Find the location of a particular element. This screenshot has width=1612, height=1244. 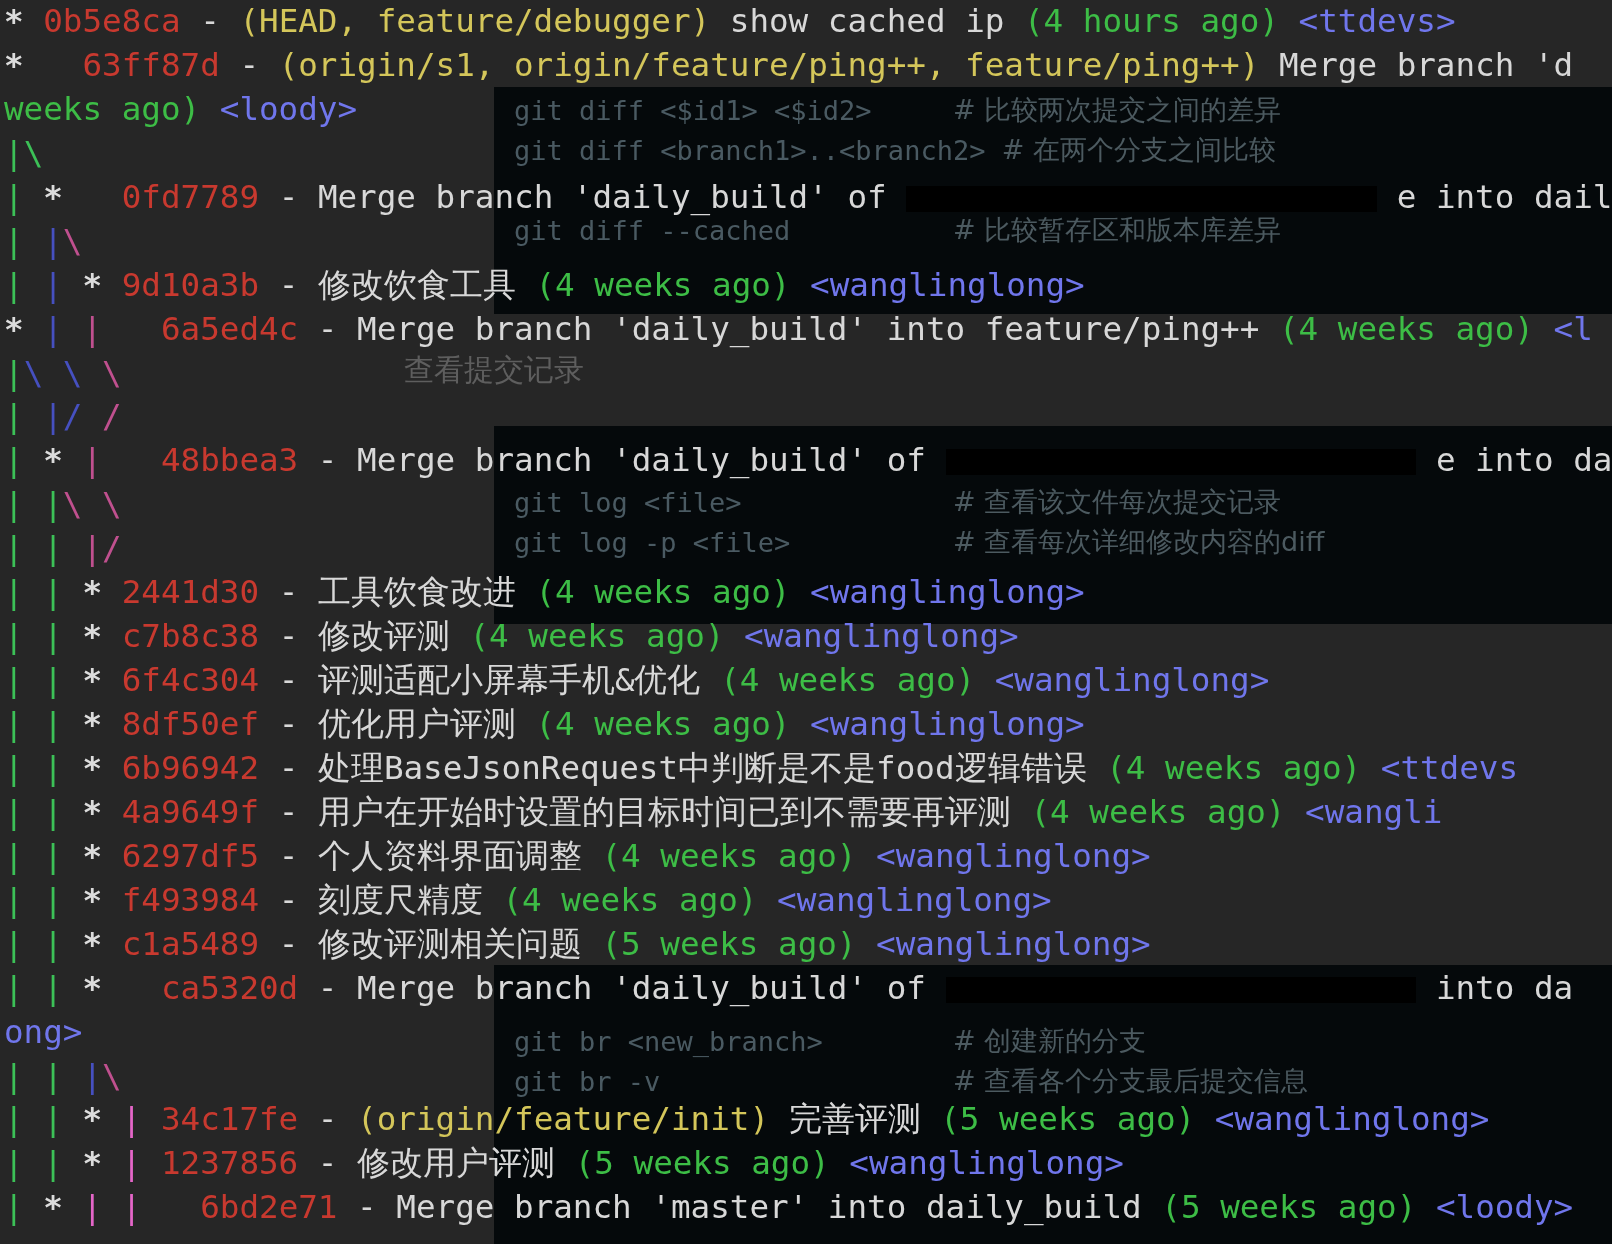

code-command: git diff <branch1>..<branch2> is located at coordinates (750, 150).